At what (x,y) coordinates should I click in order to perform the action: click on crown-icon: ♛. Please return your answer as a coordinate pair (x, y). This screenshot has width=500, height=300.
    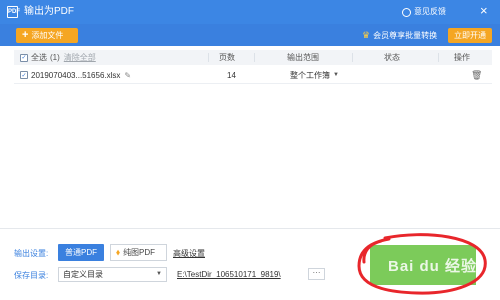
    Looking at the image, I should click on (366, 35).